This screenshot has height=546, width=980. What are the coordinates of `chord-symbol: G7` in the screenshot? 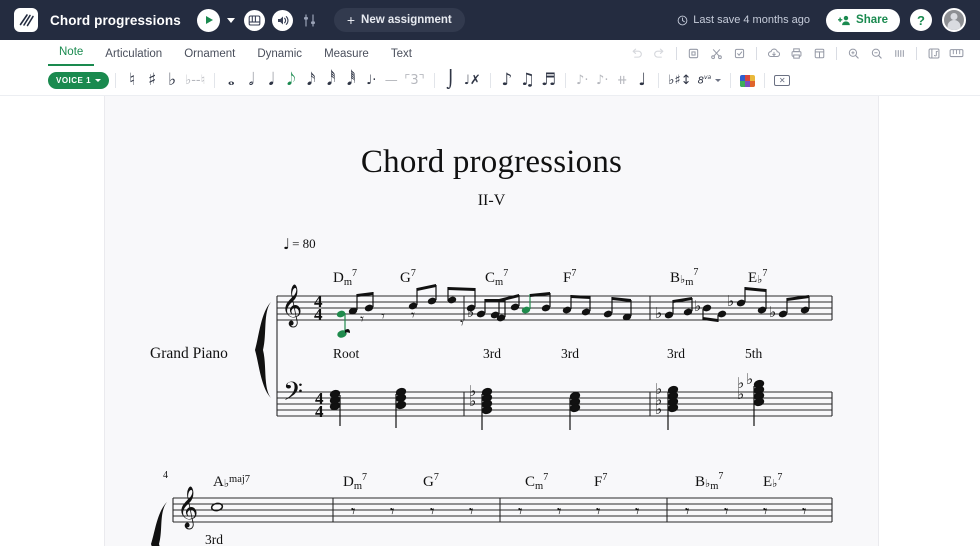 It's located at (431, 481).